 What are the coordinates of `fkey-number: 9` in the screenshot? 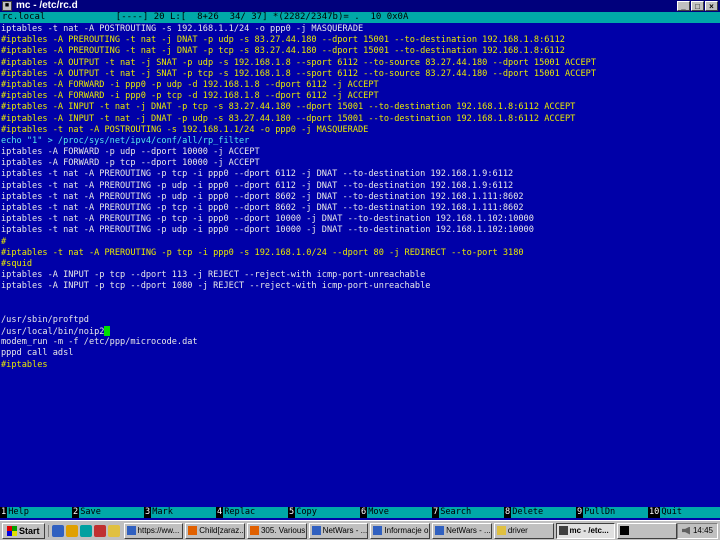 It's located at (580, 512).